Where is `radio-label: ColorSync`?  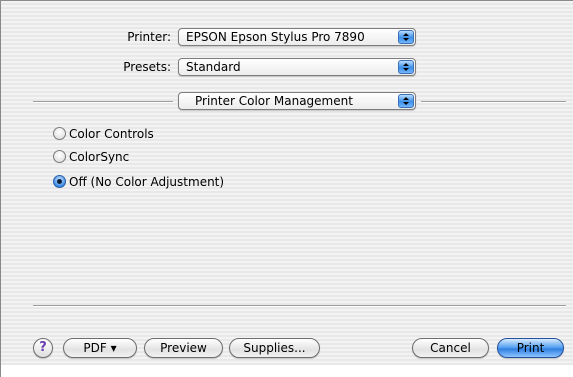
radio-label: ColorSync is located at coordinates (99, 157).